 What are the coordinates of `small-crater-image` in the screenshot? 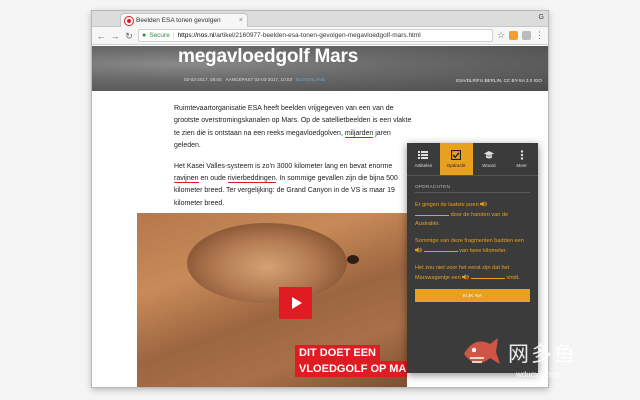 It's located at (353, 259).